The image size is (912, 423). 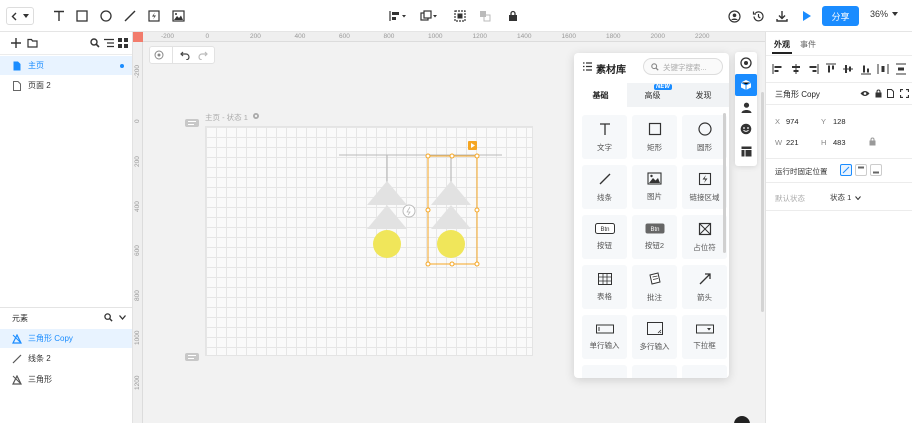 I want to click on align-bottom-icon, so click(x=866, y=69).